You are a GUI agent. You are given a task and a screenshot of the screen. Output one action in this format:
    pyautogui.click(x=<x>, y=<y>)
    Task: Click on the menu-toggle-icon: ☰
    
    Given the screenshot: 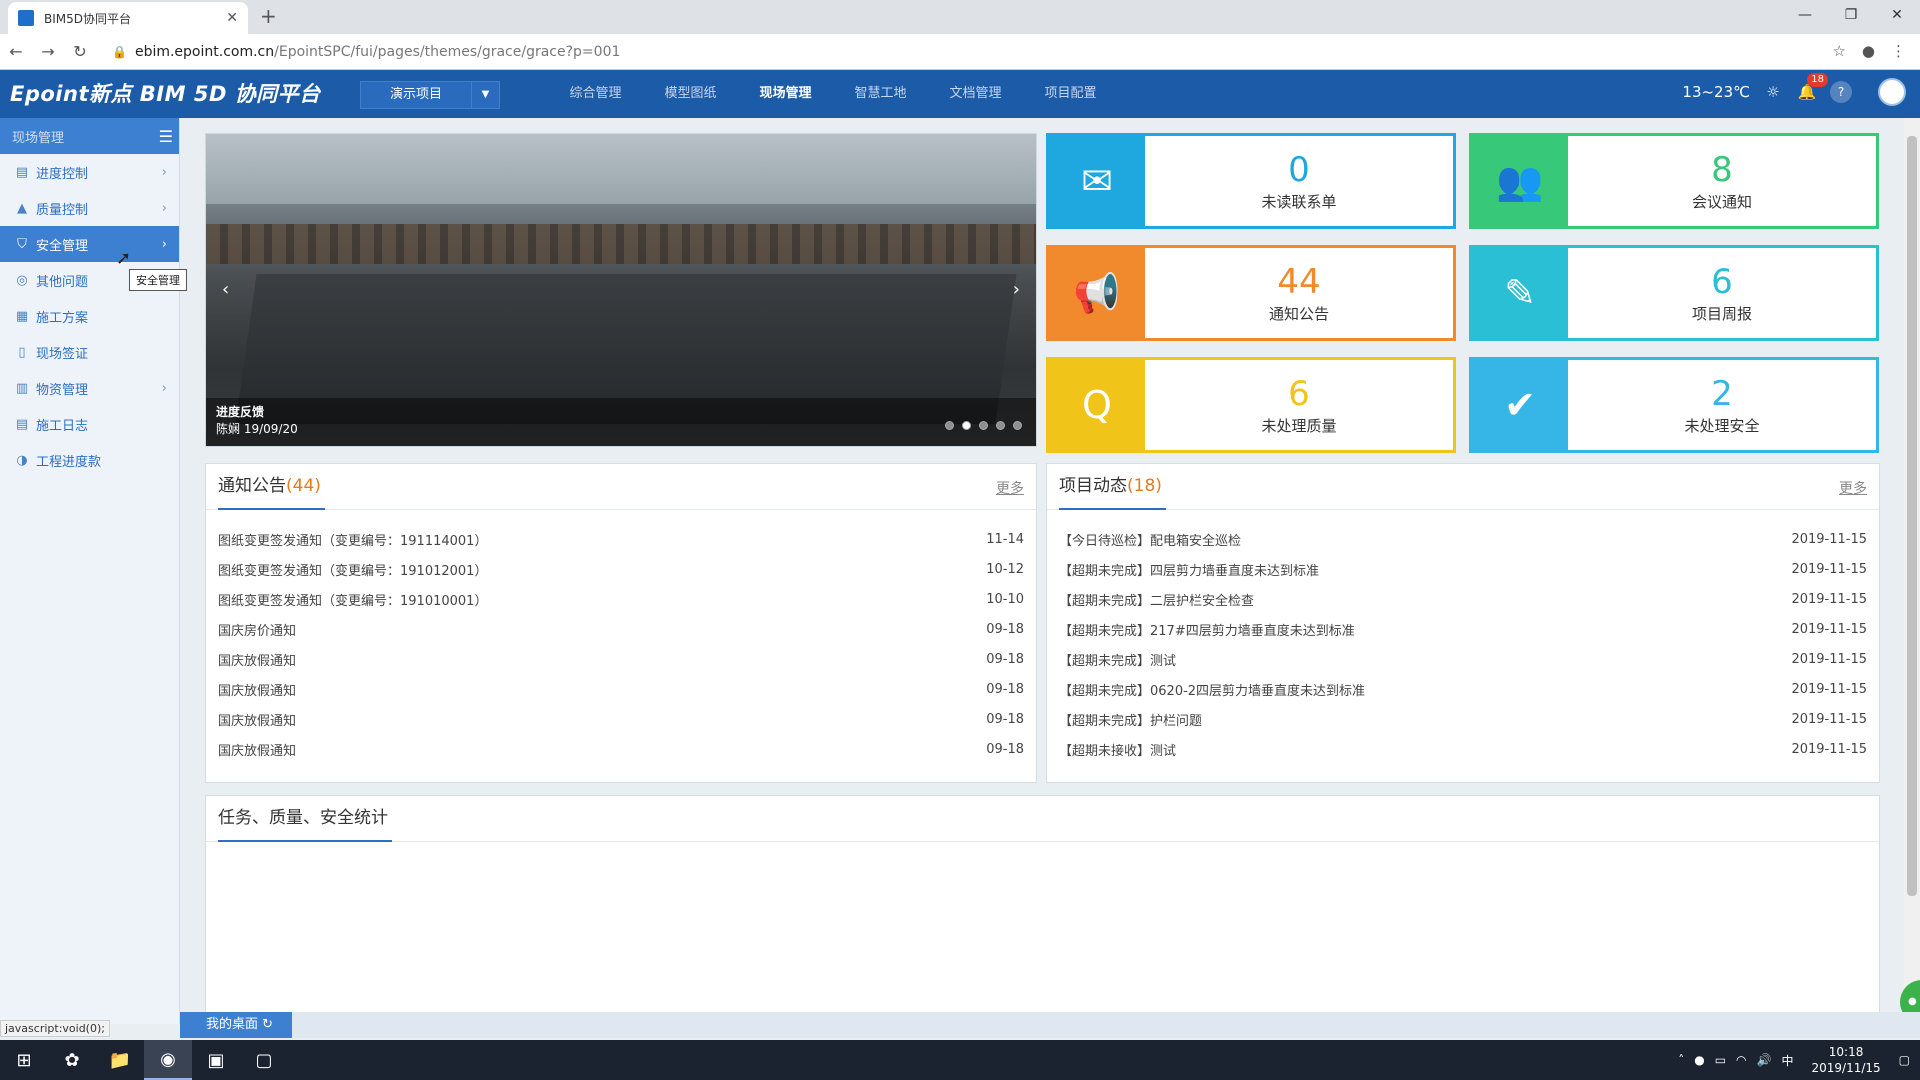 What is the action you would take?
    pyautogui.click(x=166, y=136)
    